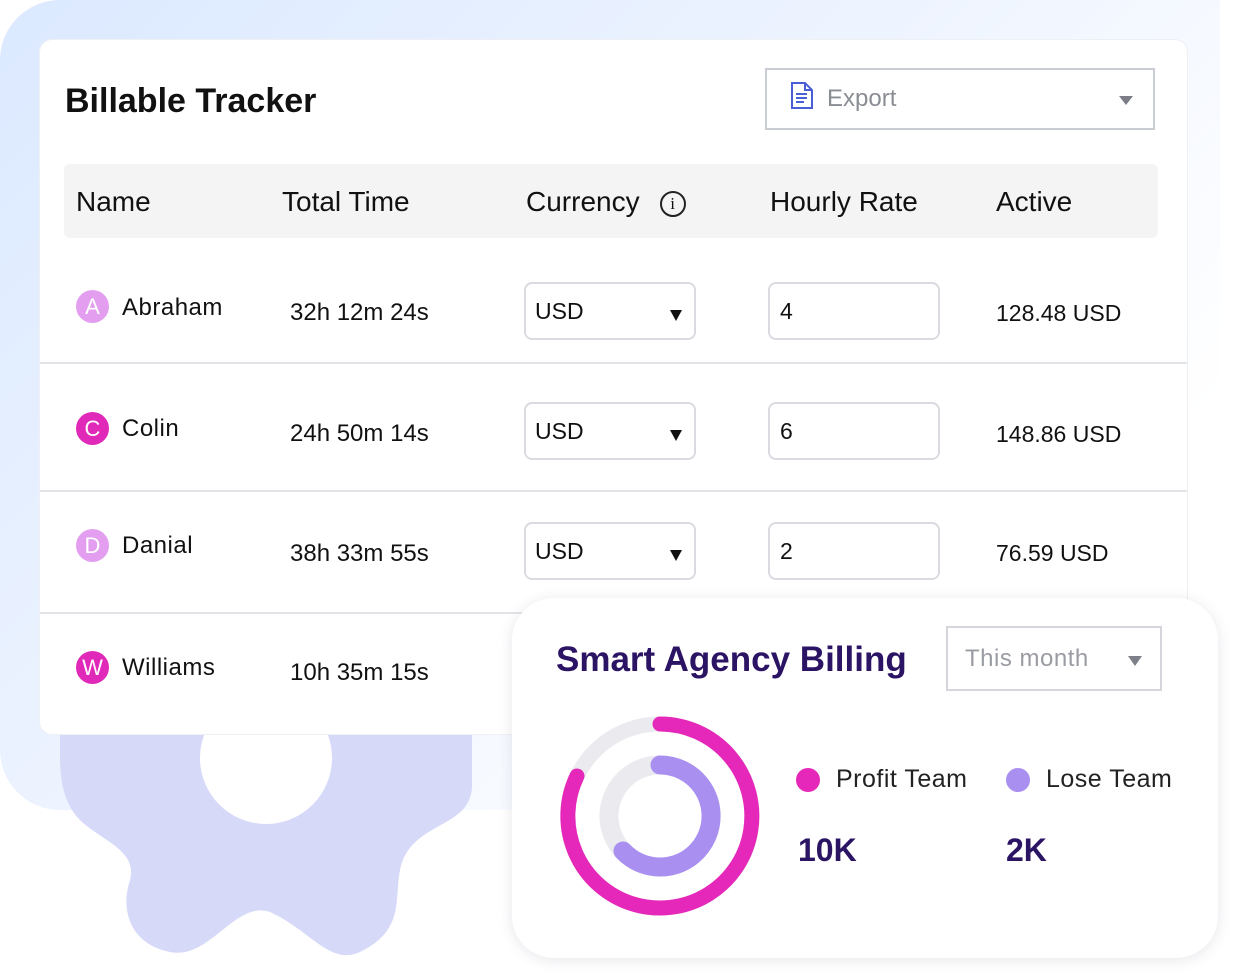 Image resolution: width=1238 pixels, height=977 pixels. I want to click on lose-value: 2K, so click(1026, 850).